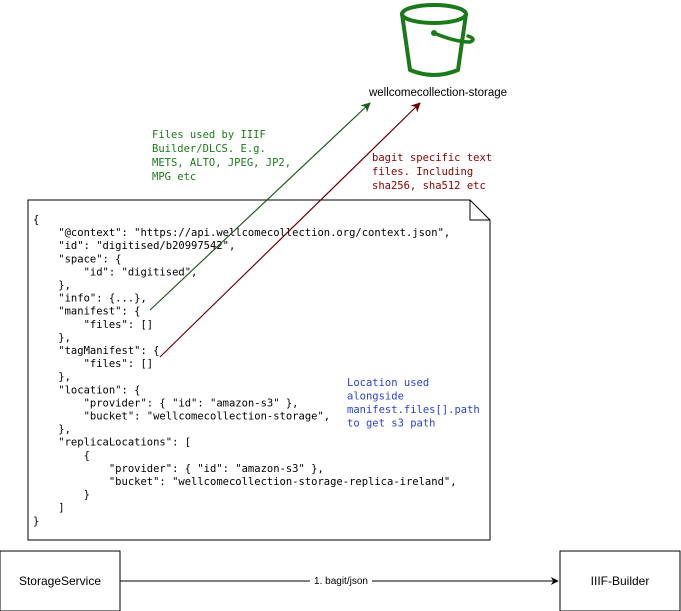 The width and height of the screenshot is (681, 611). Describe the element at coordinates (96, 351) in the screenshot. I see `json-line: "tagManifest": {` at that location.